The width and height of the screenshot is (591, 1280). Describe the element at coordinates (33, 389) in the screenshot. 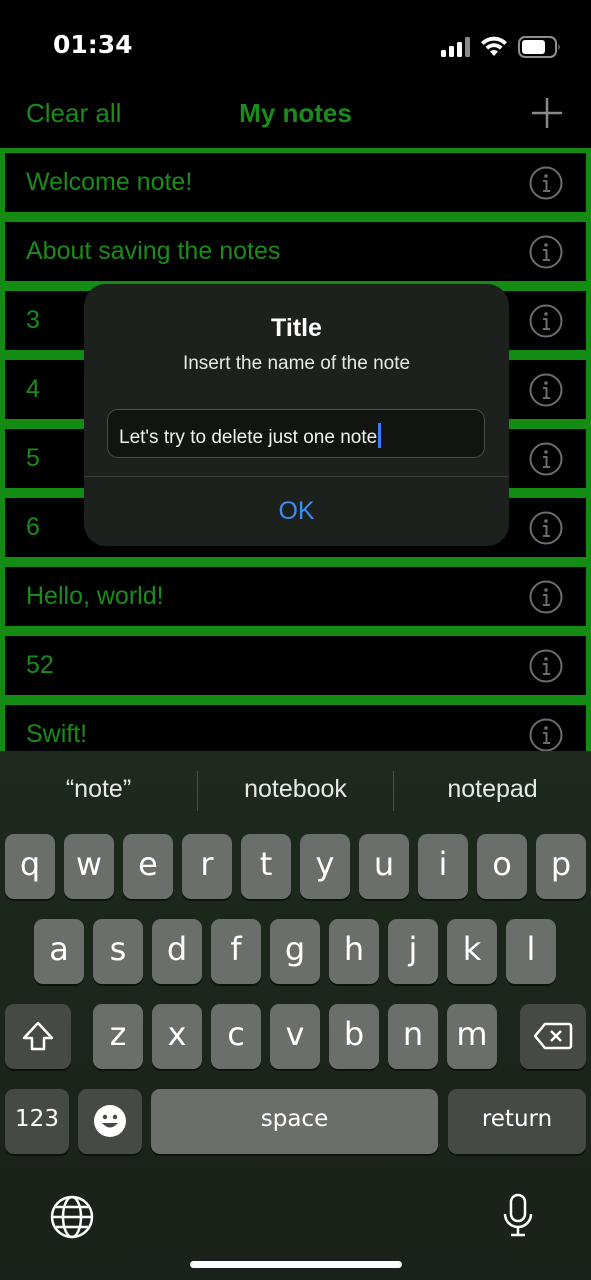

I see `note-title: 4` at that location.